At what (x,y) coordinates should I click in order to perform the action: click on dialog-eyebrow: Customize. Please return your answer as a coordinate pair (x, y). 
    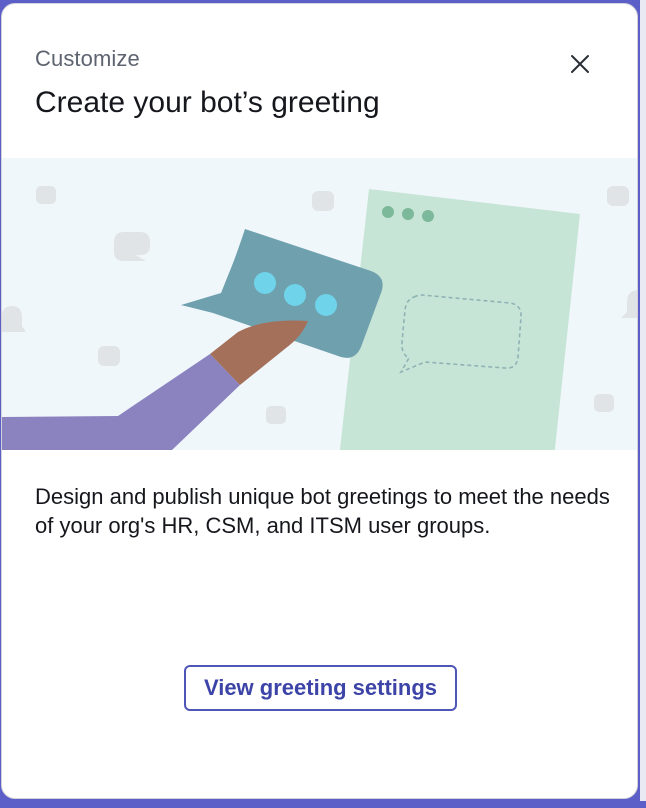
    Looking at the image, I should click on (87, 58).